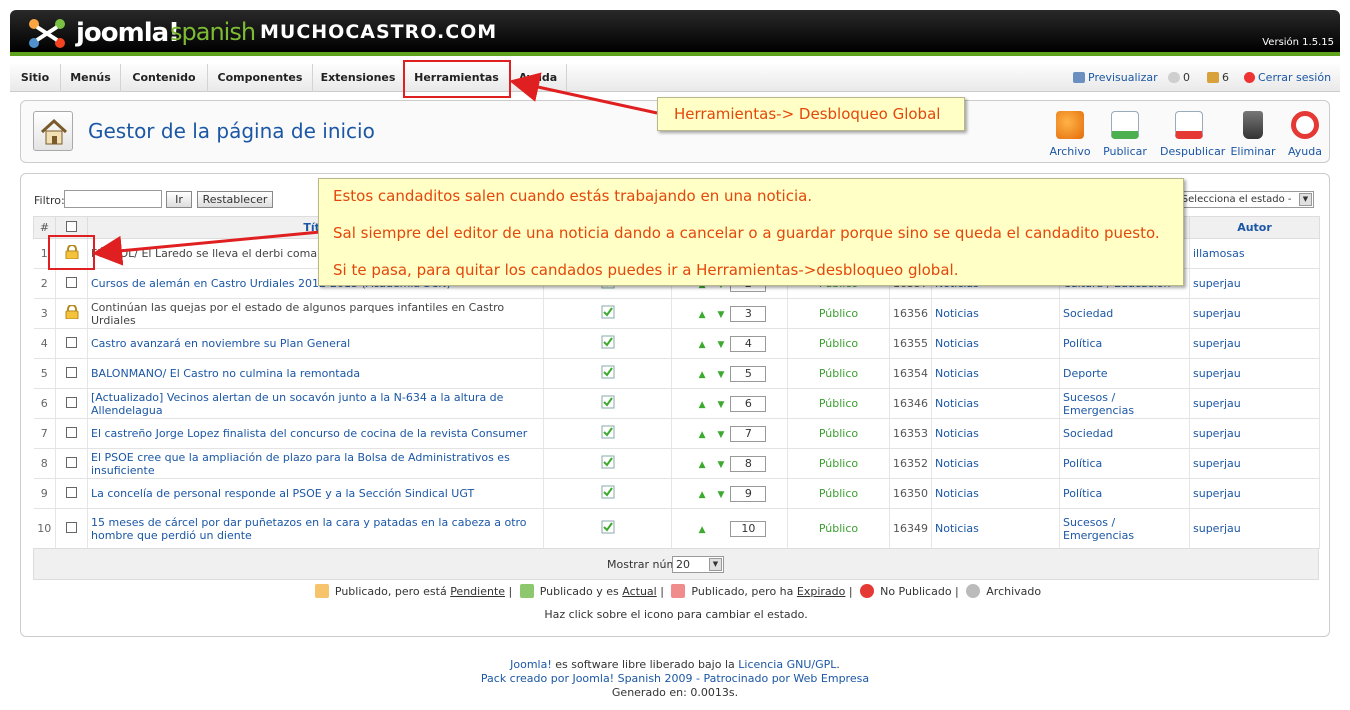  What do you see at coordinates (748, 528) in the screenshot?
I see `order-input: 10` at bounding box center [748, 528].